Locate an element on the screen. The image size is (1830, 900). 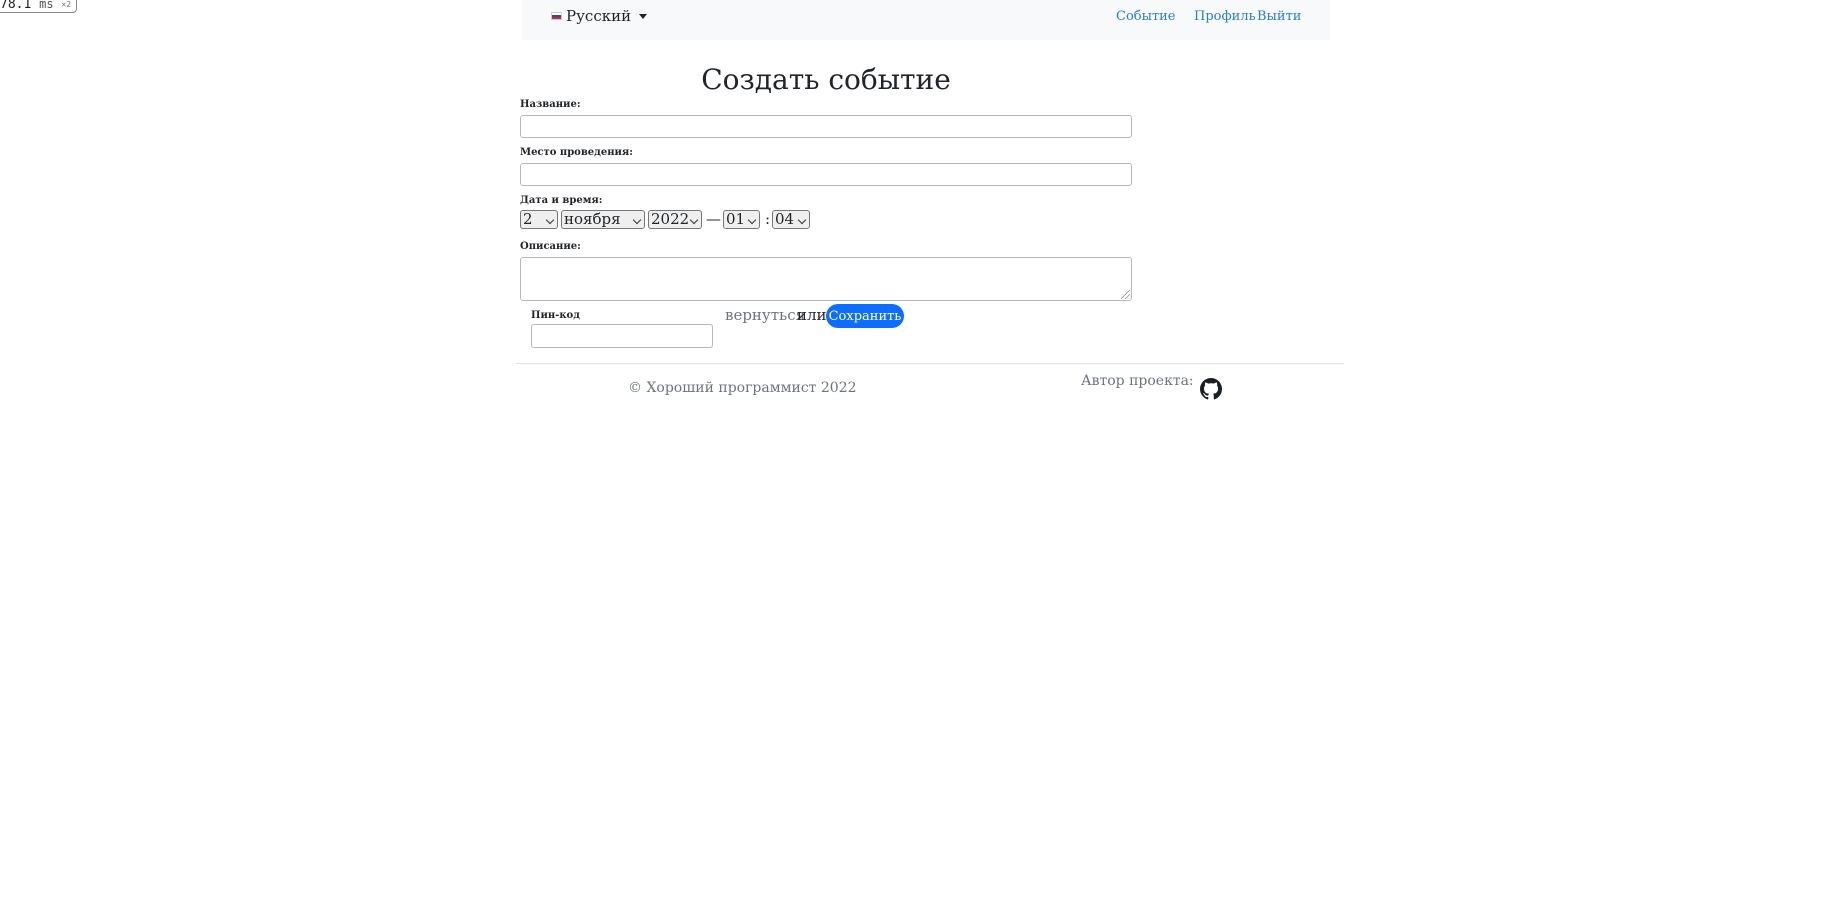
day-value: 2 is located at coordinates (528, 219).